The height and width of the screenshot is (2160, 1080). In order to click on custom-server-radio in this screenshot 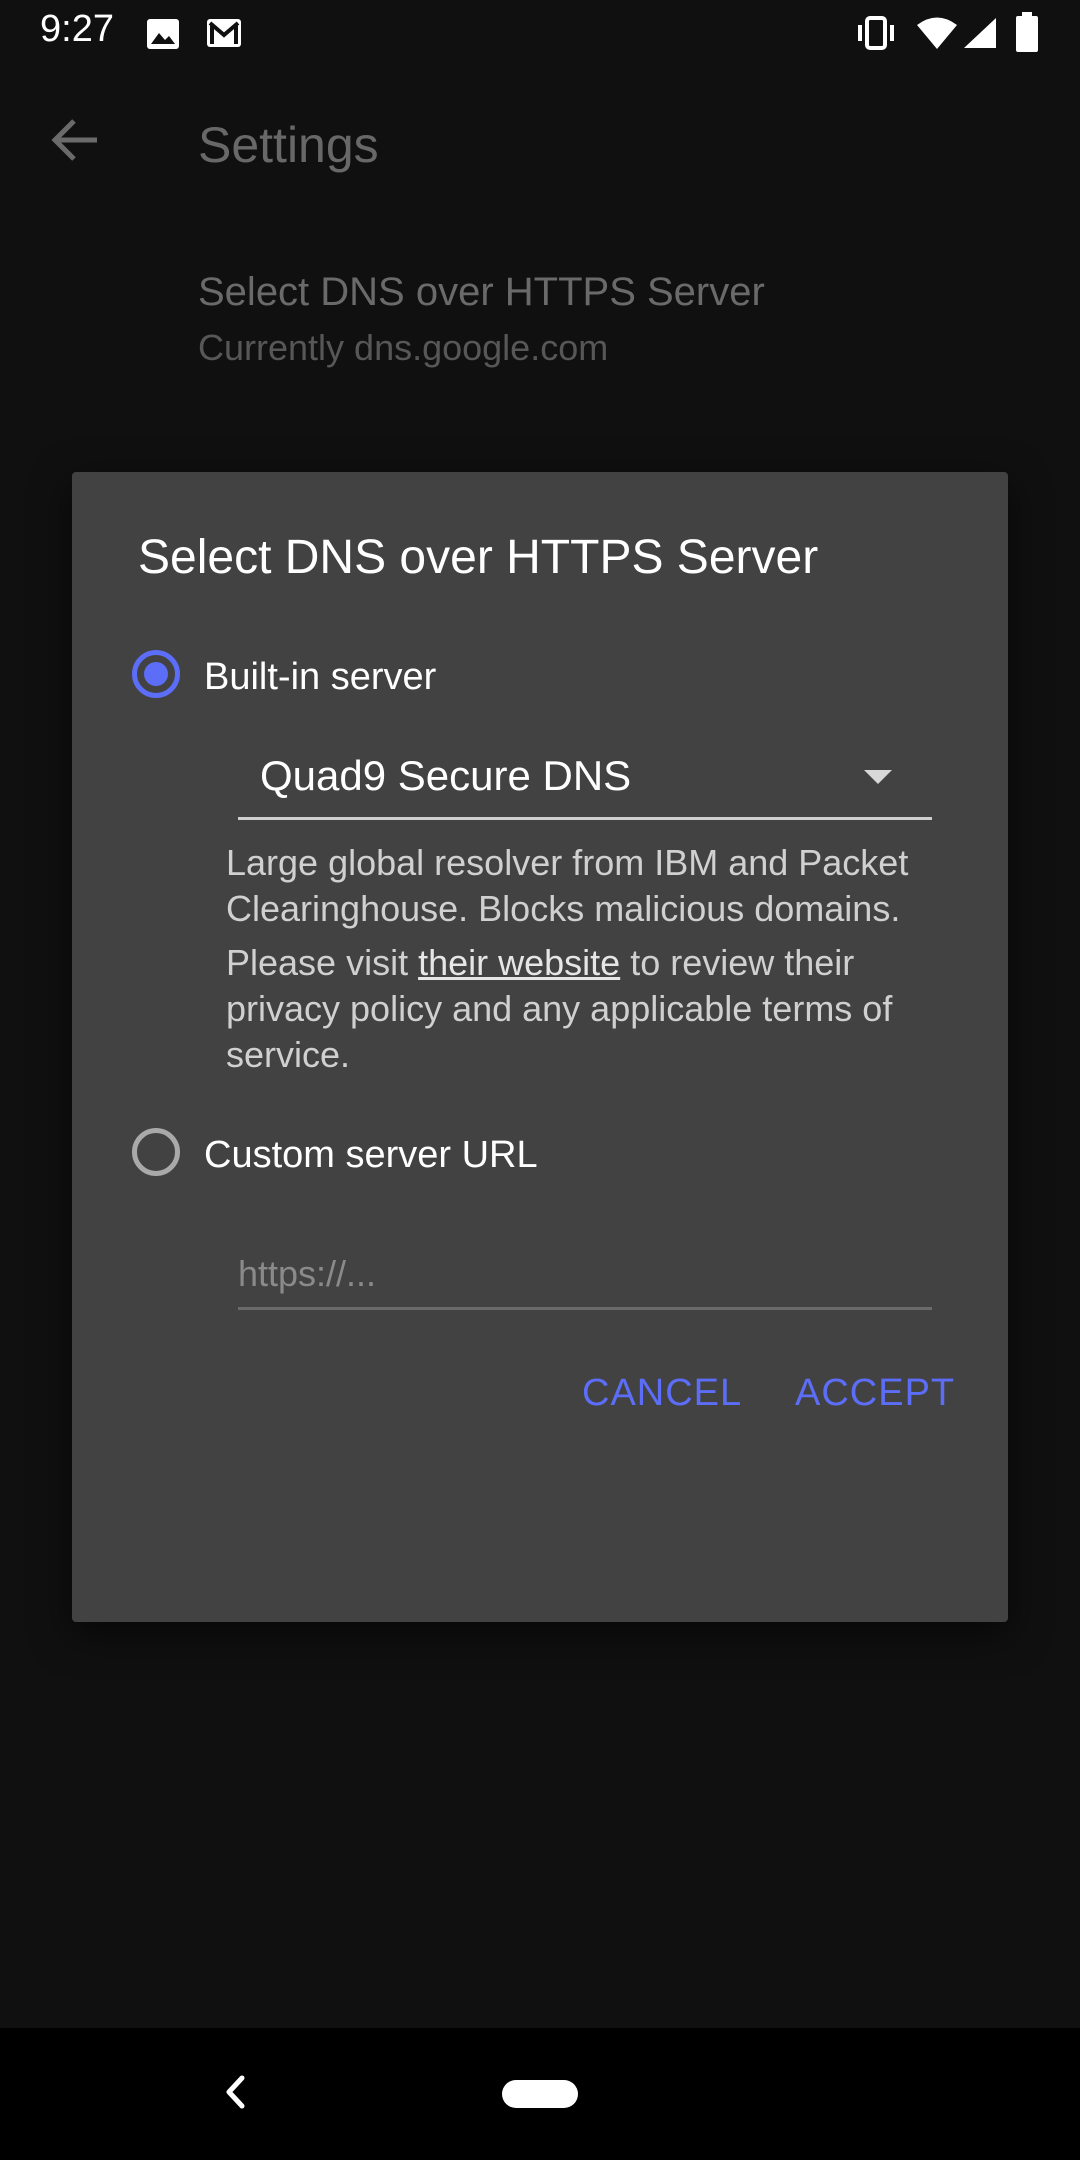, I will do `click(156, 1152)`.